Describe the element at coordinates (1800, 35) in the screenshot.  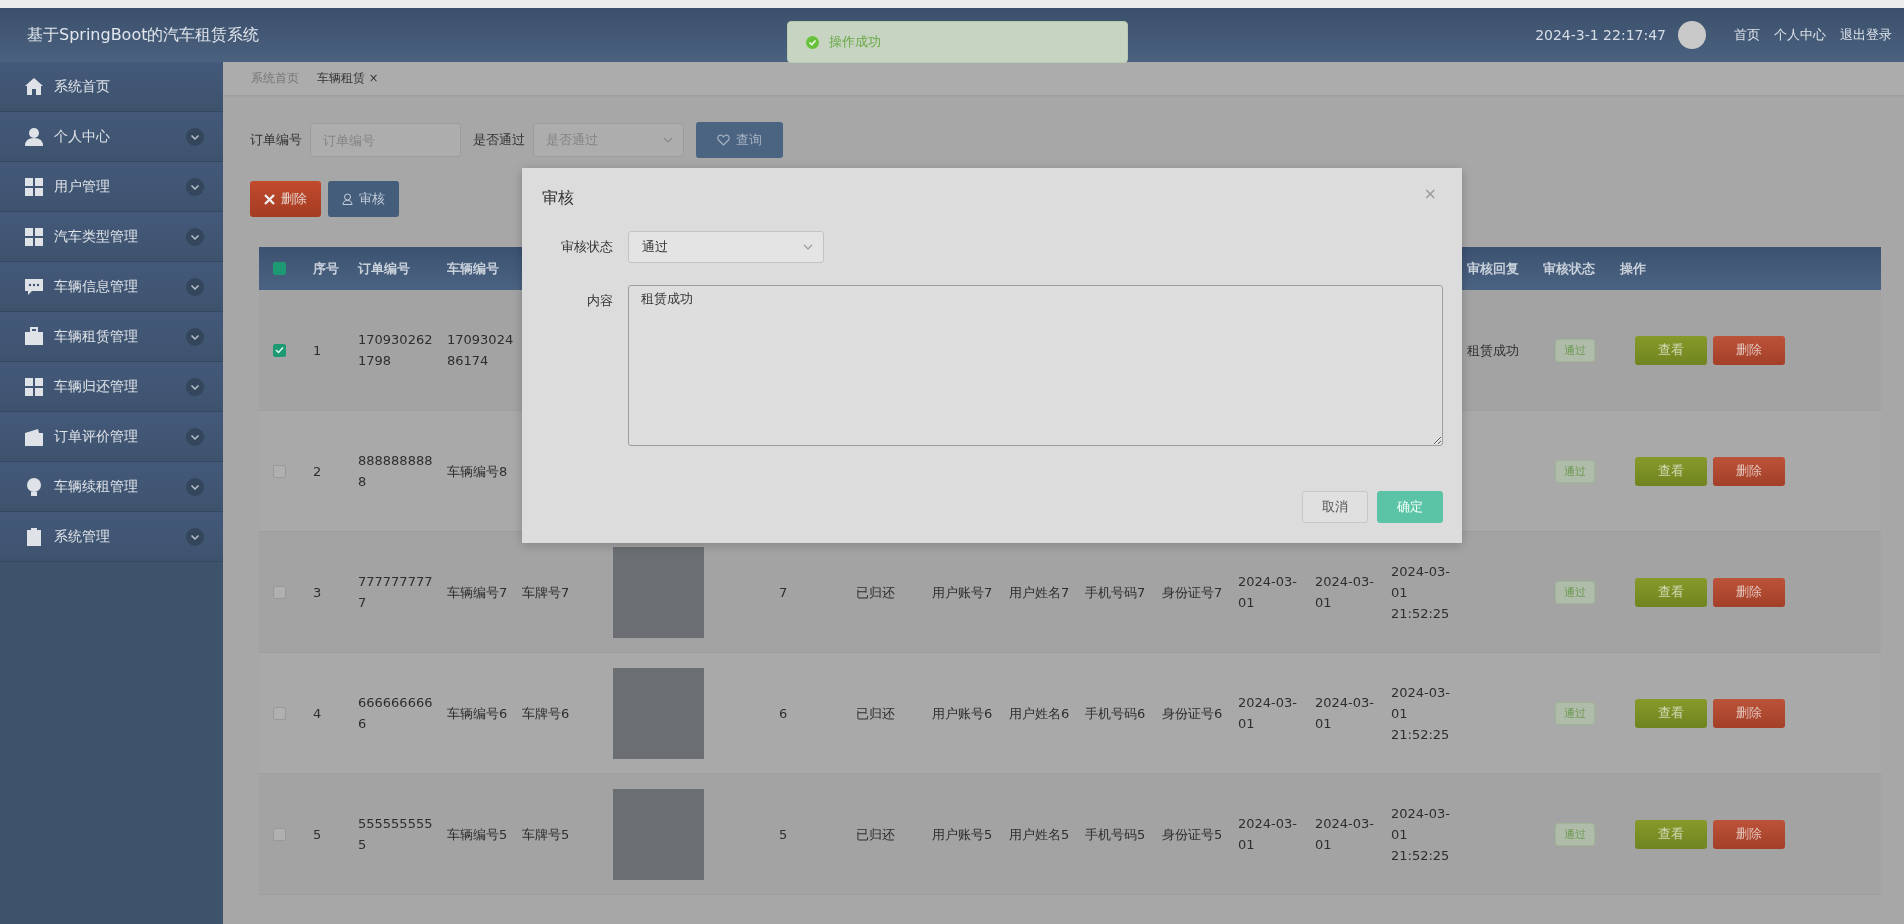
I see `header-link: 个人中心` at that location.